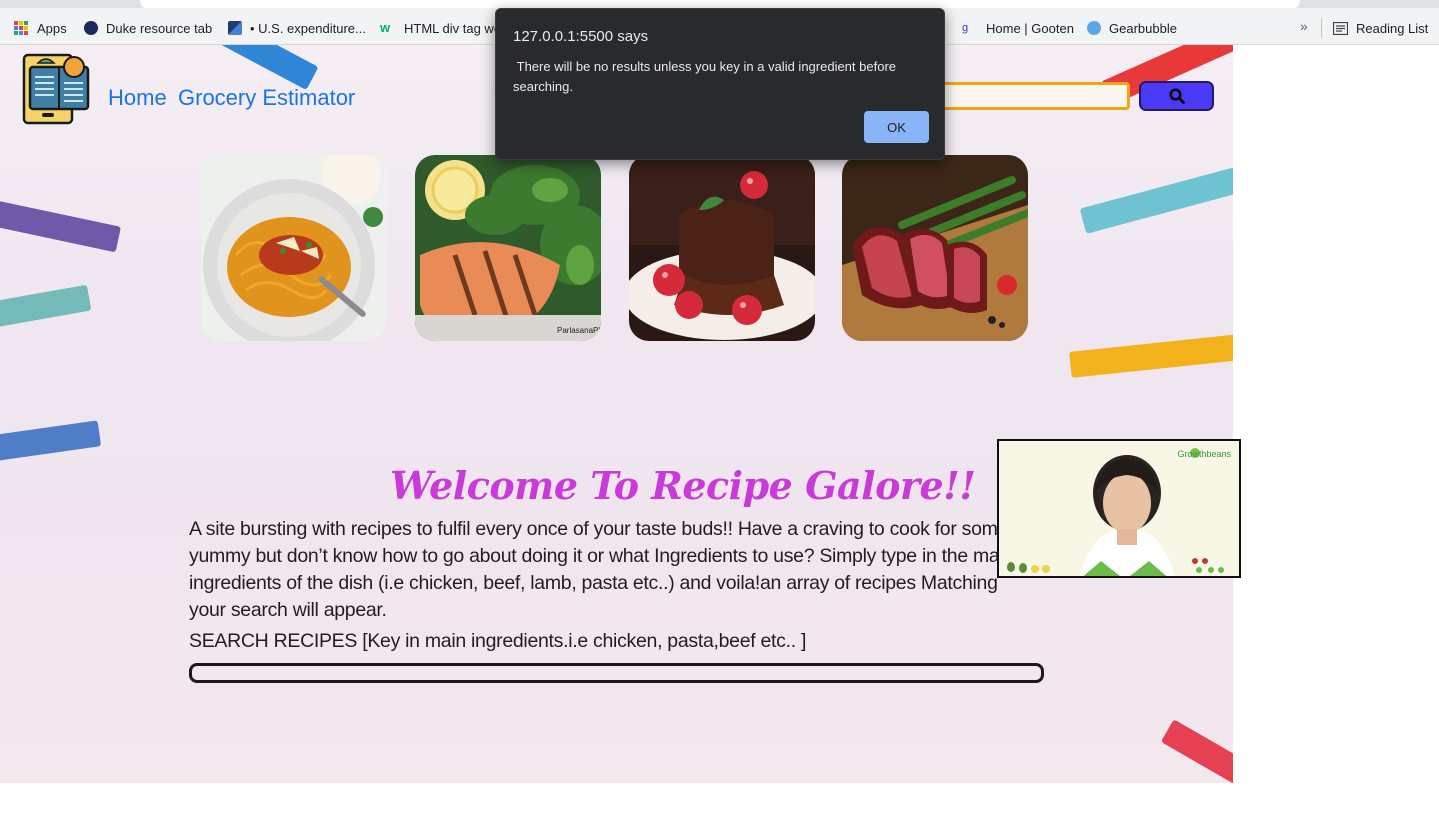 The width and height of the screenshot is (1439, 834). What do you see at coordinates (1030, 28) in the screenshot?
I see `bookmark-label: Home | Gooten` at bounding box center [1030, 28].